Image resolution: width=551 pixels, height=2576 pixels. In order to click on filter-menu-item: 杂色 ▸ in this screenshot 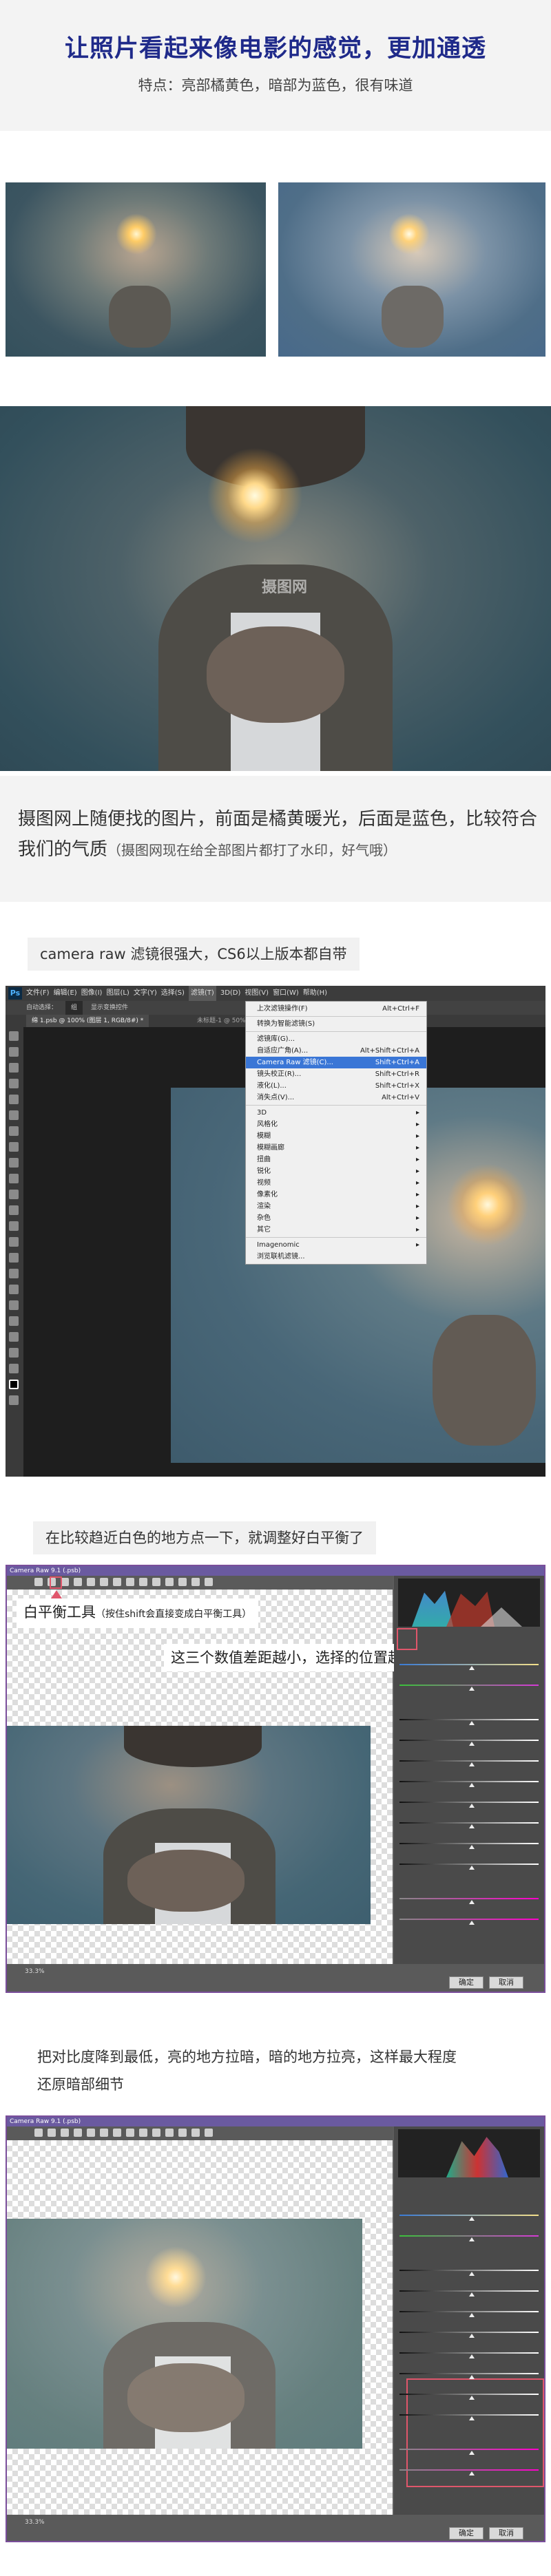, I will do `click(336, 1218)`.